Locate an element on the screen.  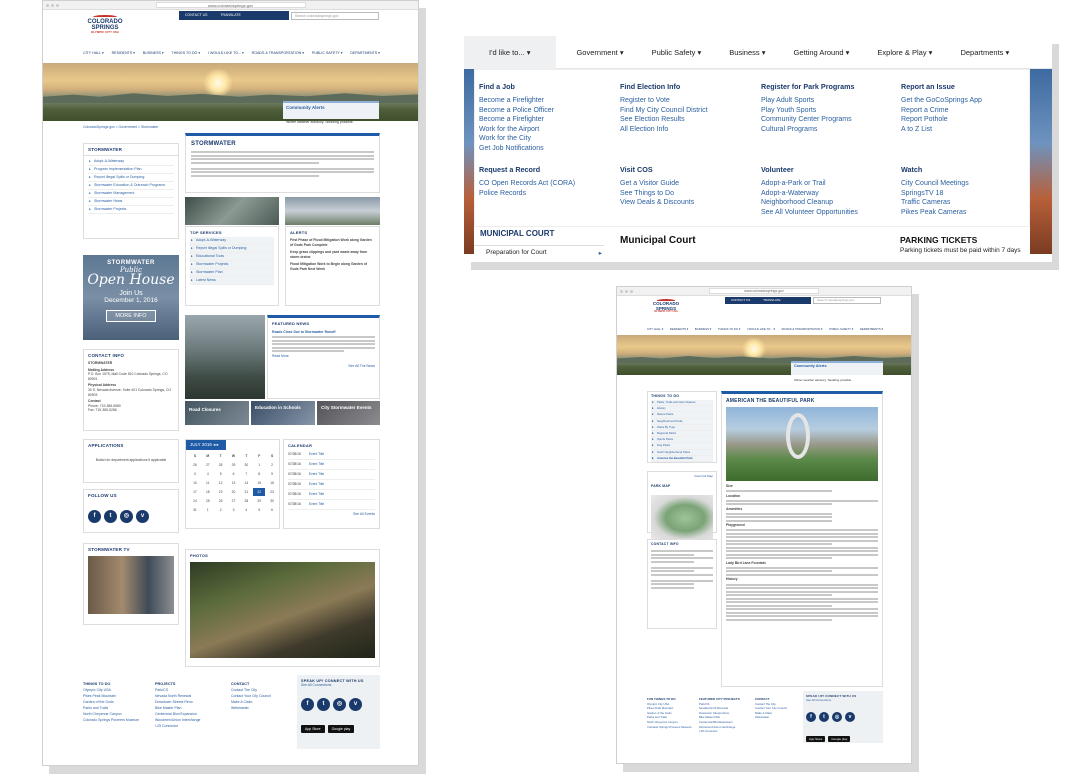
gallery-photo is located at coordinates (282, 610).